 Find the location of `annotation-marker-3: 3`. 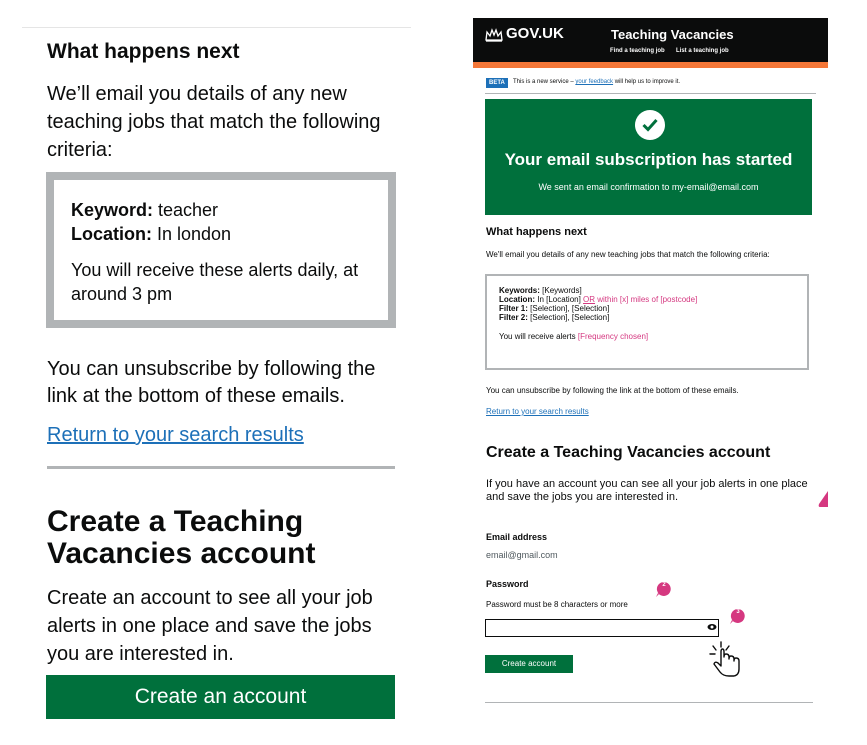

annotation-marker-3: 3 is located at coordinates (738, 616).